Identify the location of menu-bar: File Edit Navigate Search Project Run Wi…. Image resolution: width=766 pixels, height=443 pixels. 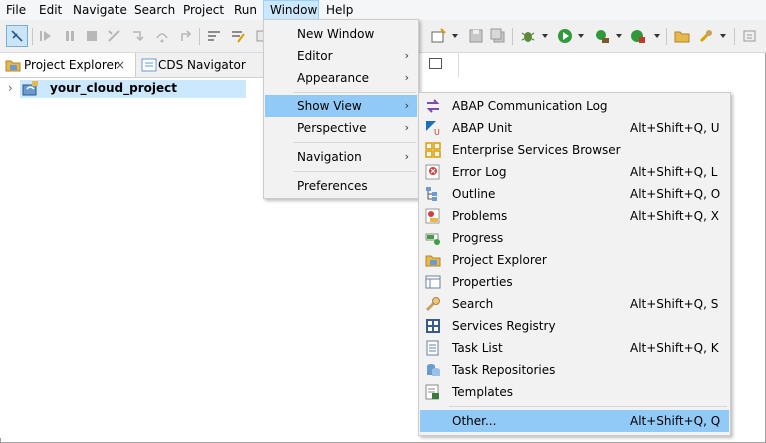
(383, 10).